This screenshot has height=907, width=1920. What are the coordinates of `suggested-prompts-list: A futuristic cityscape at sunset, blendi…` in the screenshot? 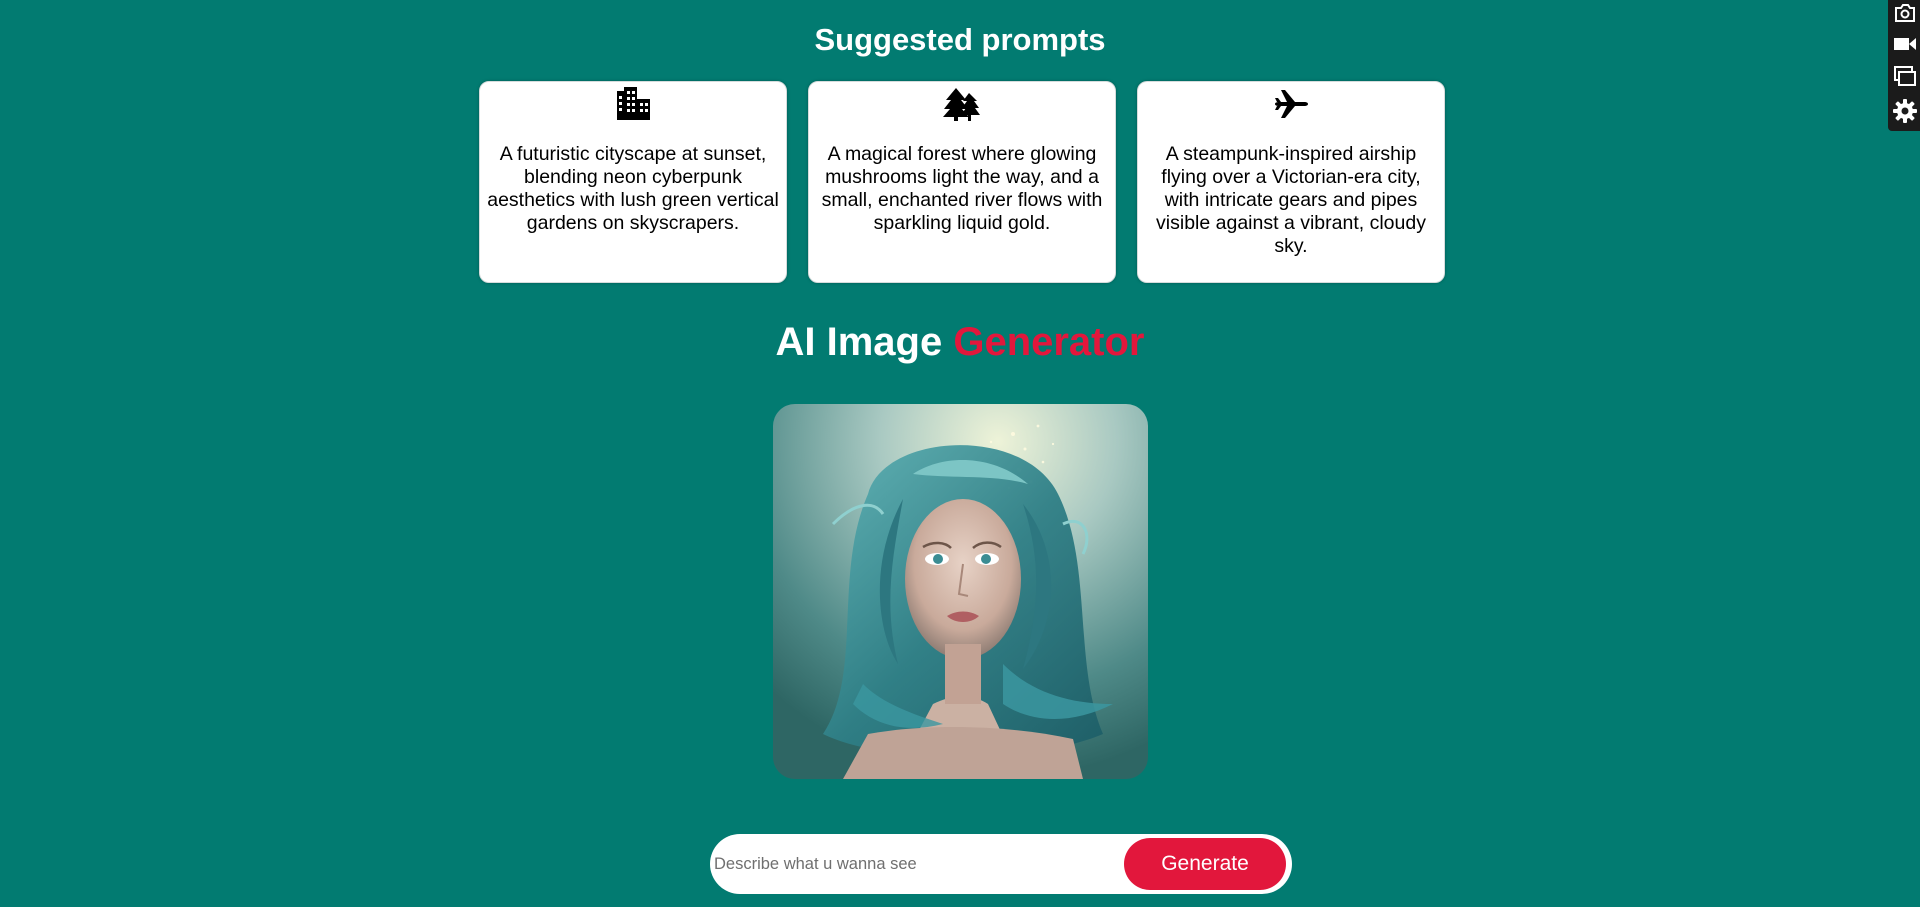 It's located at (962, 182).